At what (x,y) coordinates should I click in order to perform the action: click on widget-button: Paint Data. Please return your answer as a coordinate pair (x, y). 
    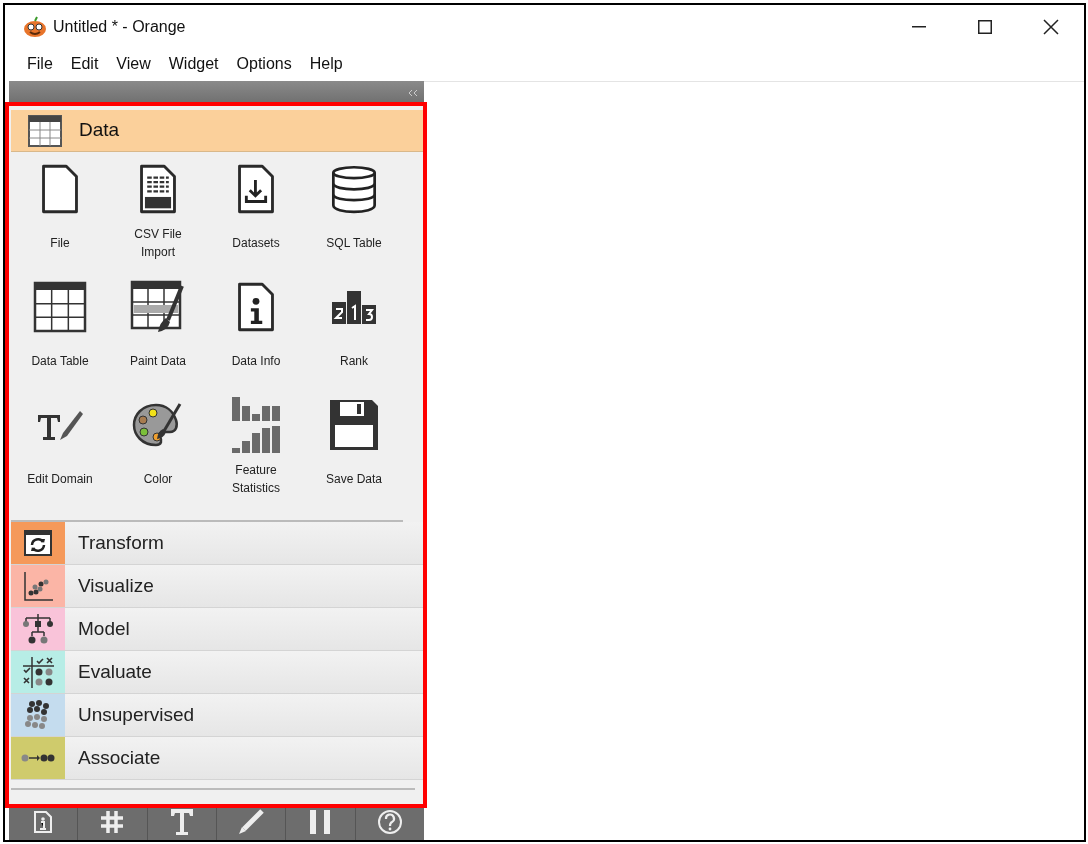
    Looking at the image, I should click on (158, 335).